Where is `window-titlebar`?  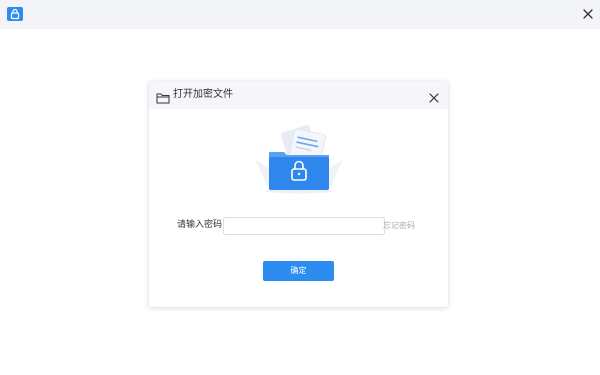 window-titlebar is located at coordinates (300, 14).